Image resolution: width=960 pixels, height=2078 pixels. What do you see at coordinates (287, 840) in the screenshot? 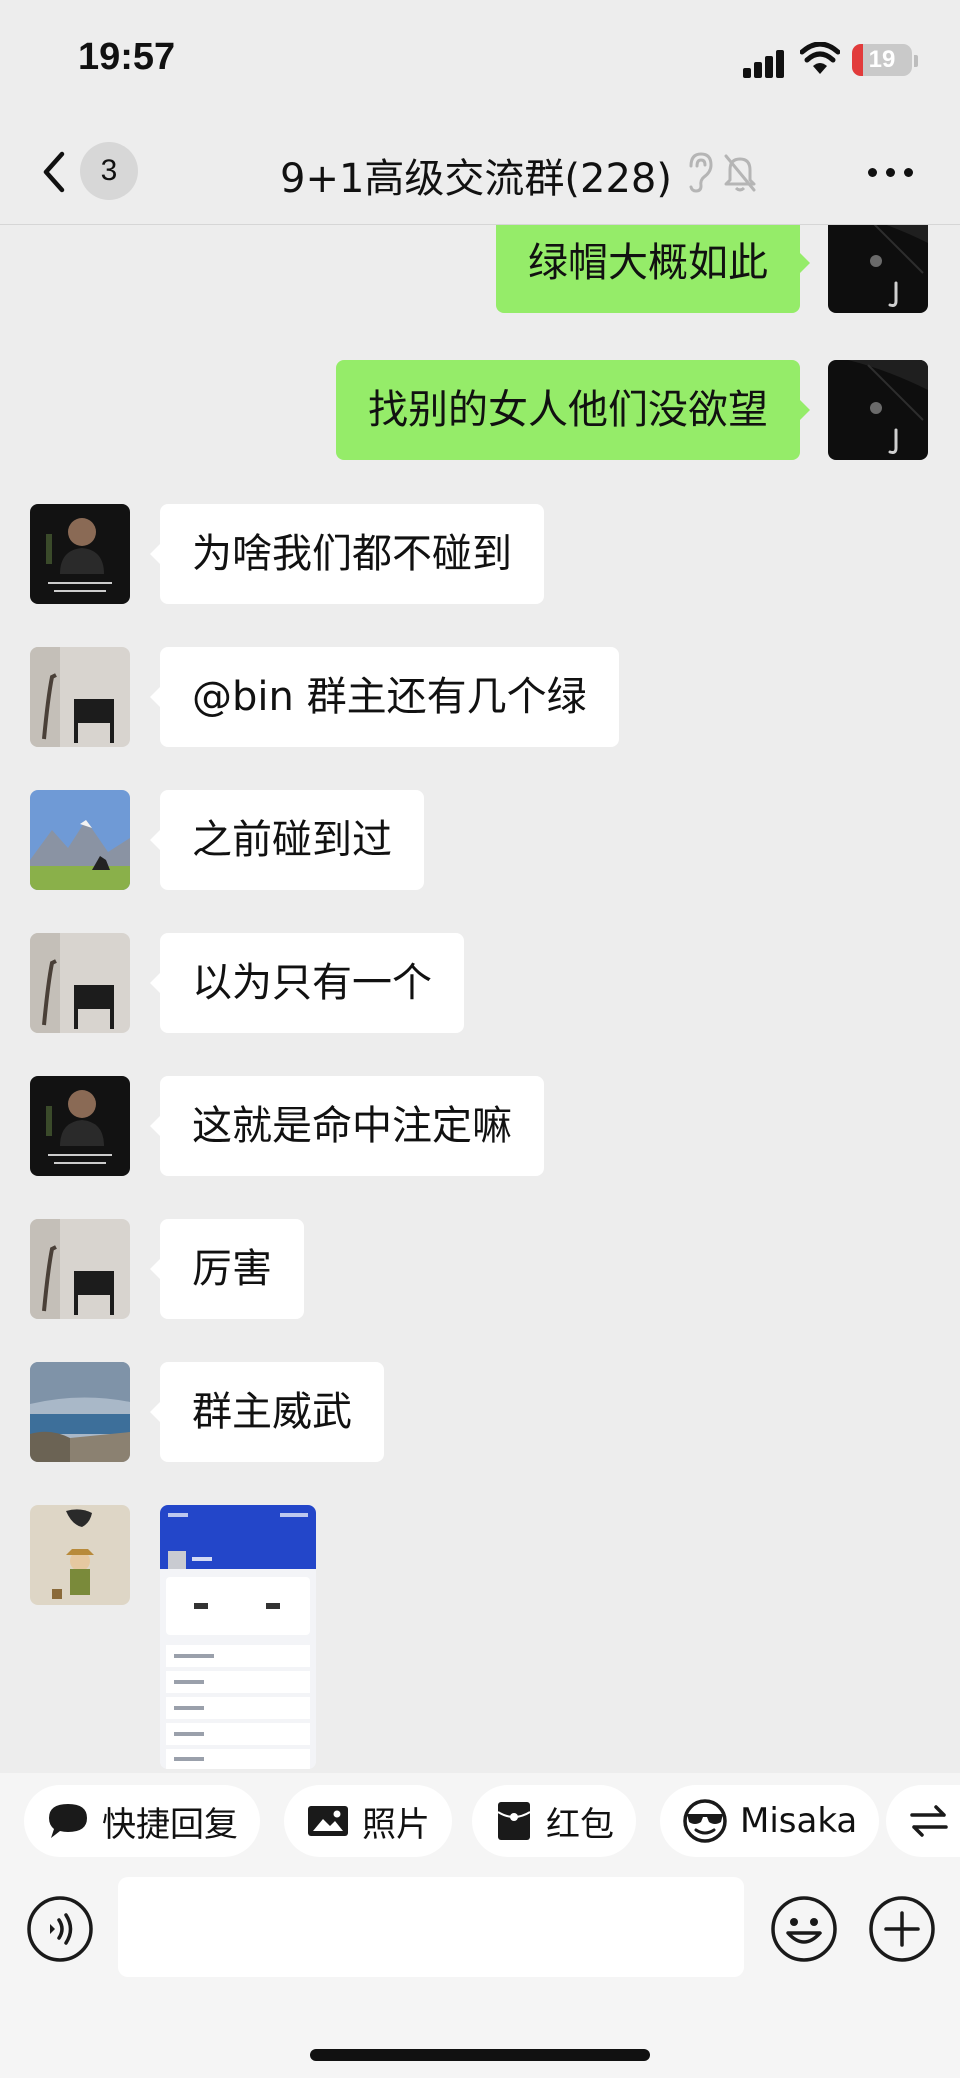
I see `message-bubble: 之前碰到过` at bounding box center [287, 840].